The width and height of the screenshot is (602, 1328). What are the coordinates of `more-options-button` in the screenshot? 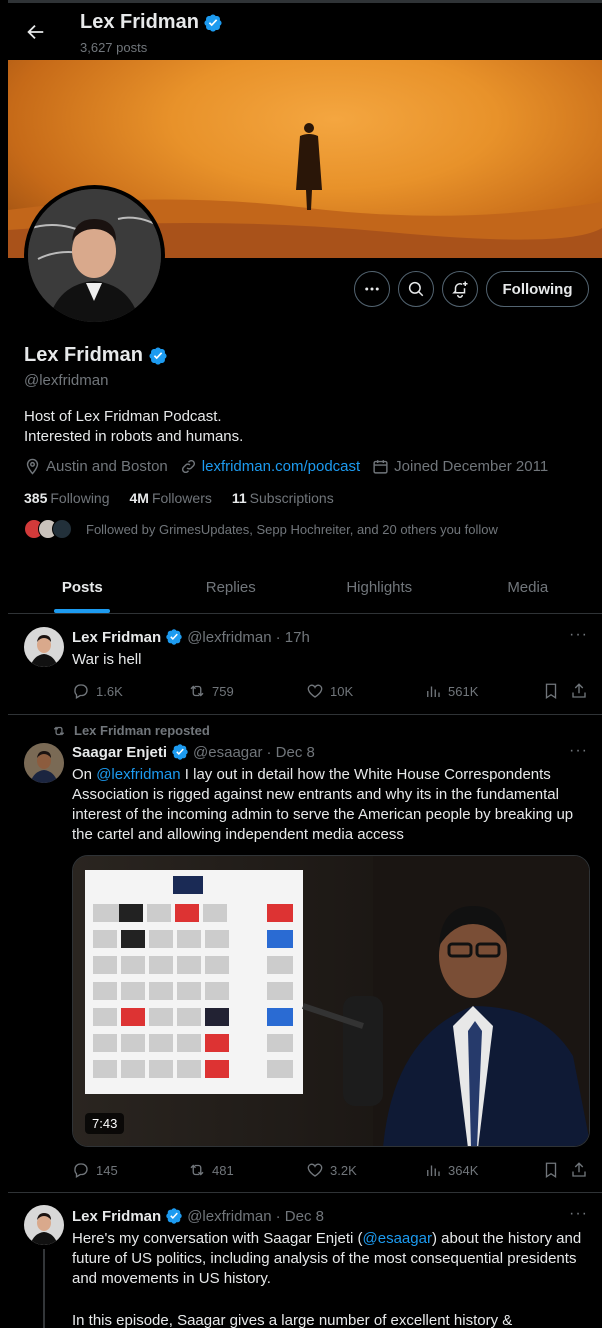 It's located at (372, 289).